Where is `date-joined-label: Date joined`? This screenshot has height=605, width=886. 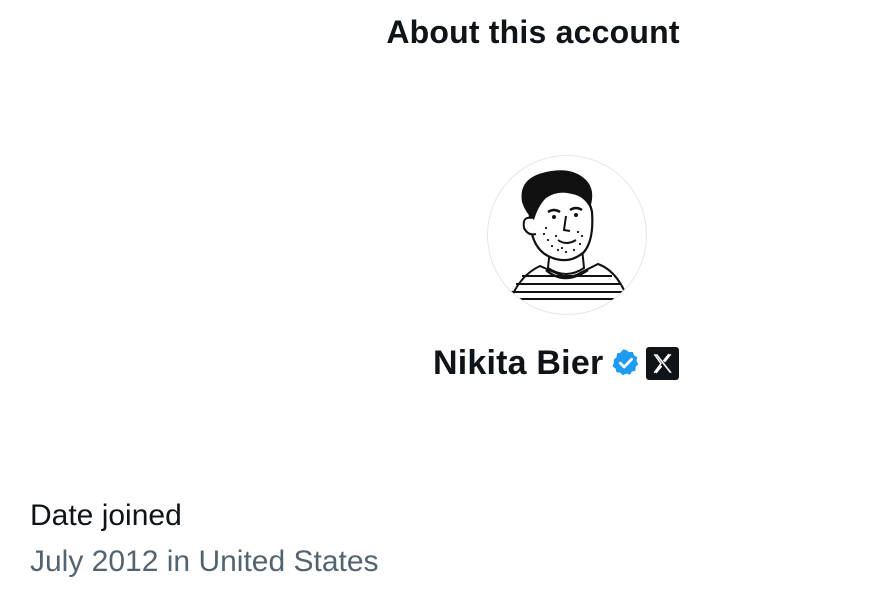
date-joined-label: Date joined is located at coordinates (106, 515).